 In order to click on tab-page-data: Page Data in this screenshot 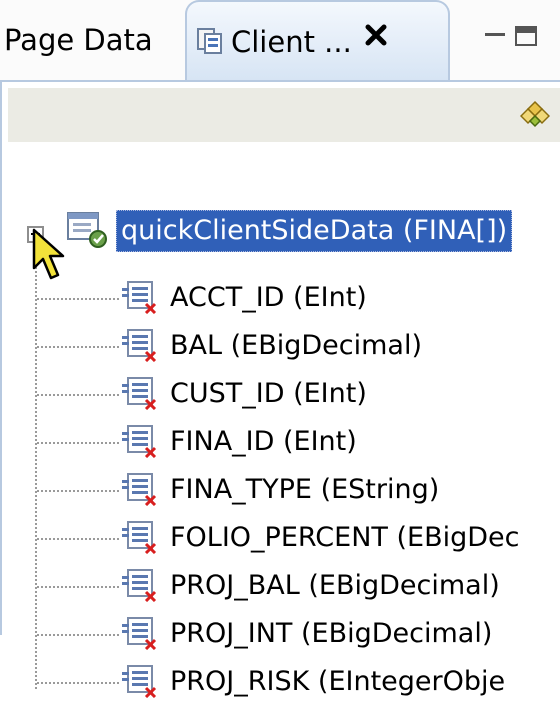, I will do `click(92, 40)`.